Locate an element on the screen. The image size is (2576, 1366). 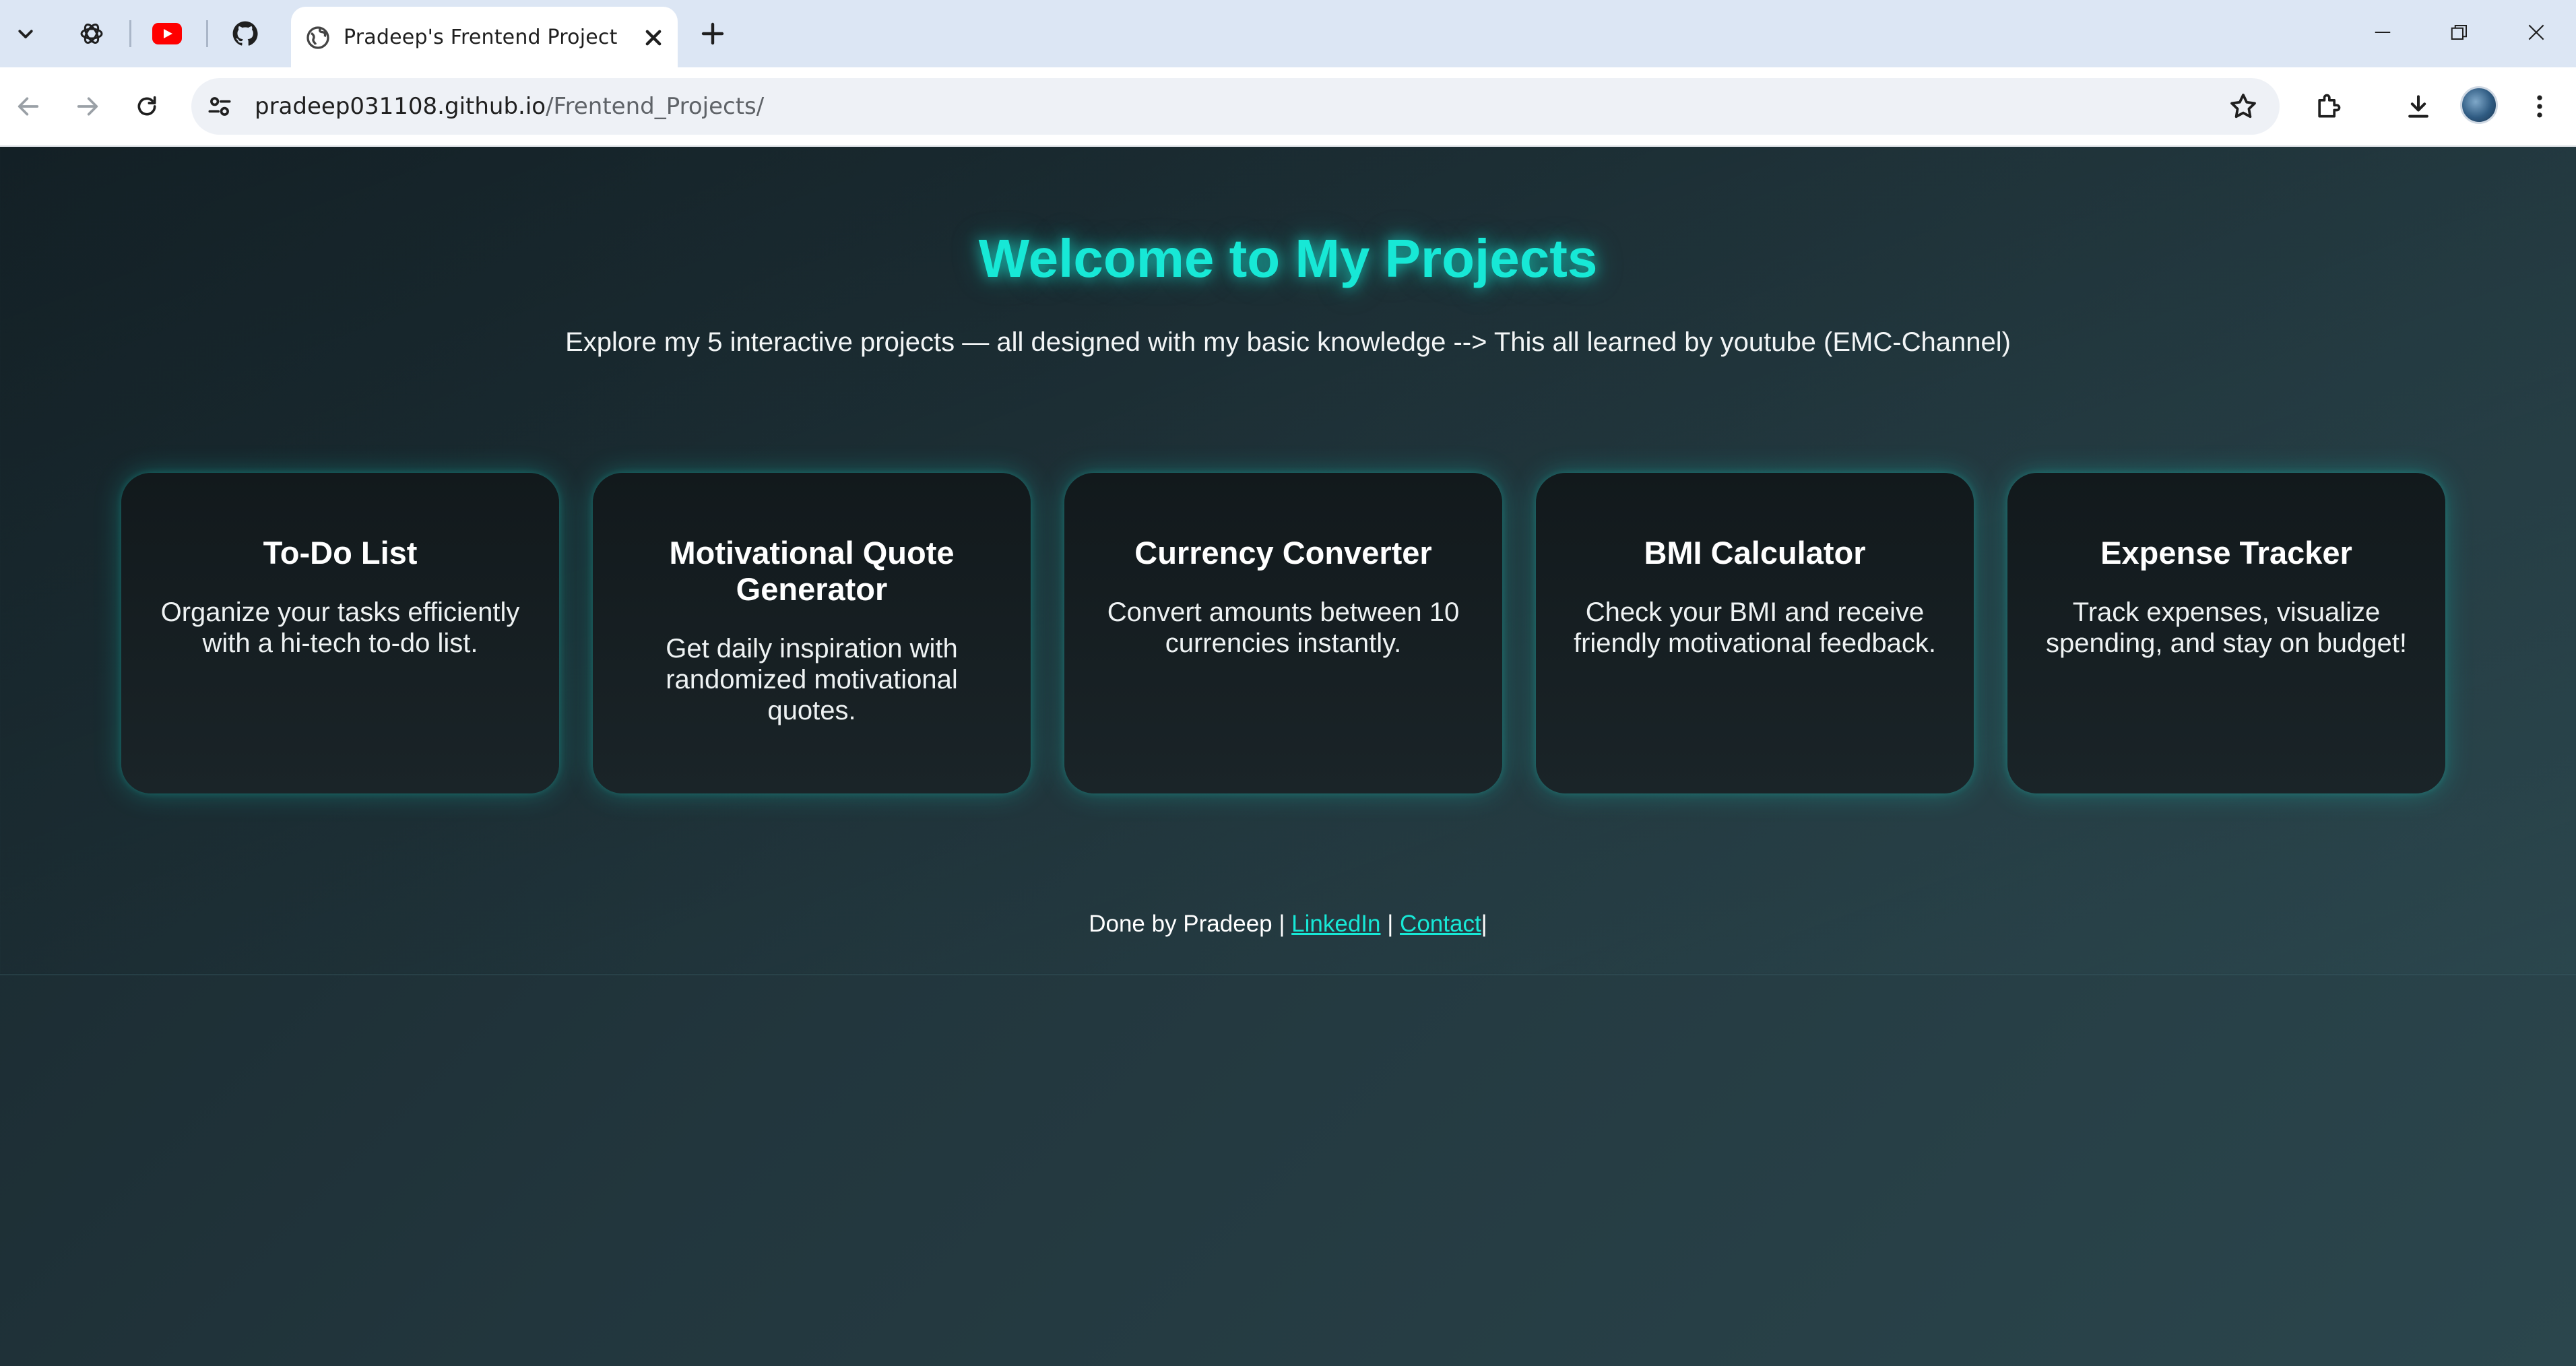
back-arrow-icon is located at coordinates (28, 106).